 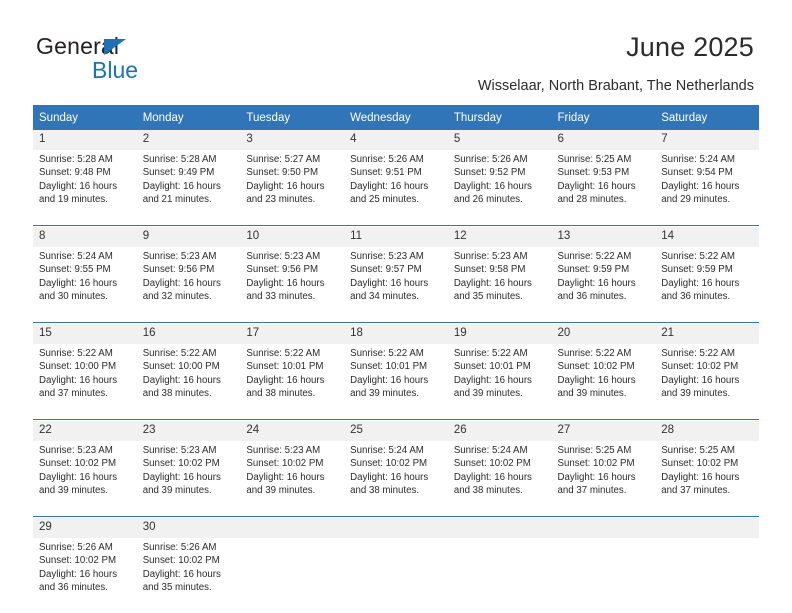 What do you see at coordinates (188, 334) in the screenshot?
I see `day-number: 16` at bounding box center [188, 334].